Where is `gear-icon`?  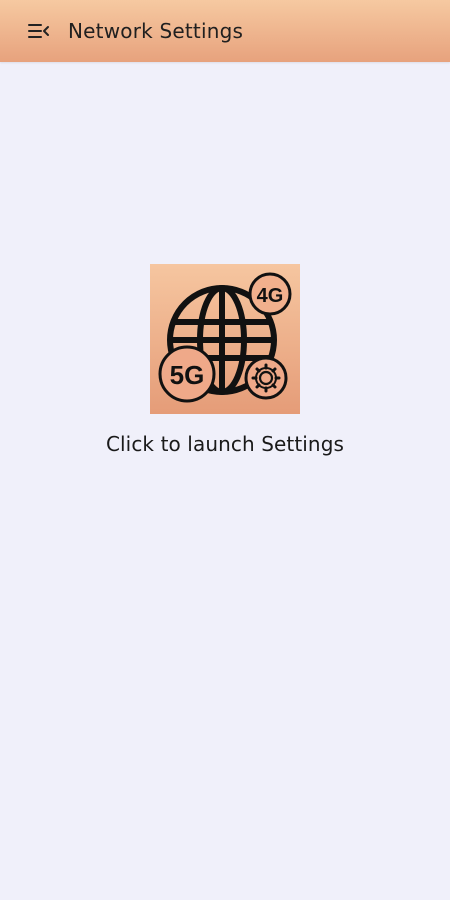 gear-icon is located at coordinates (266, 378).